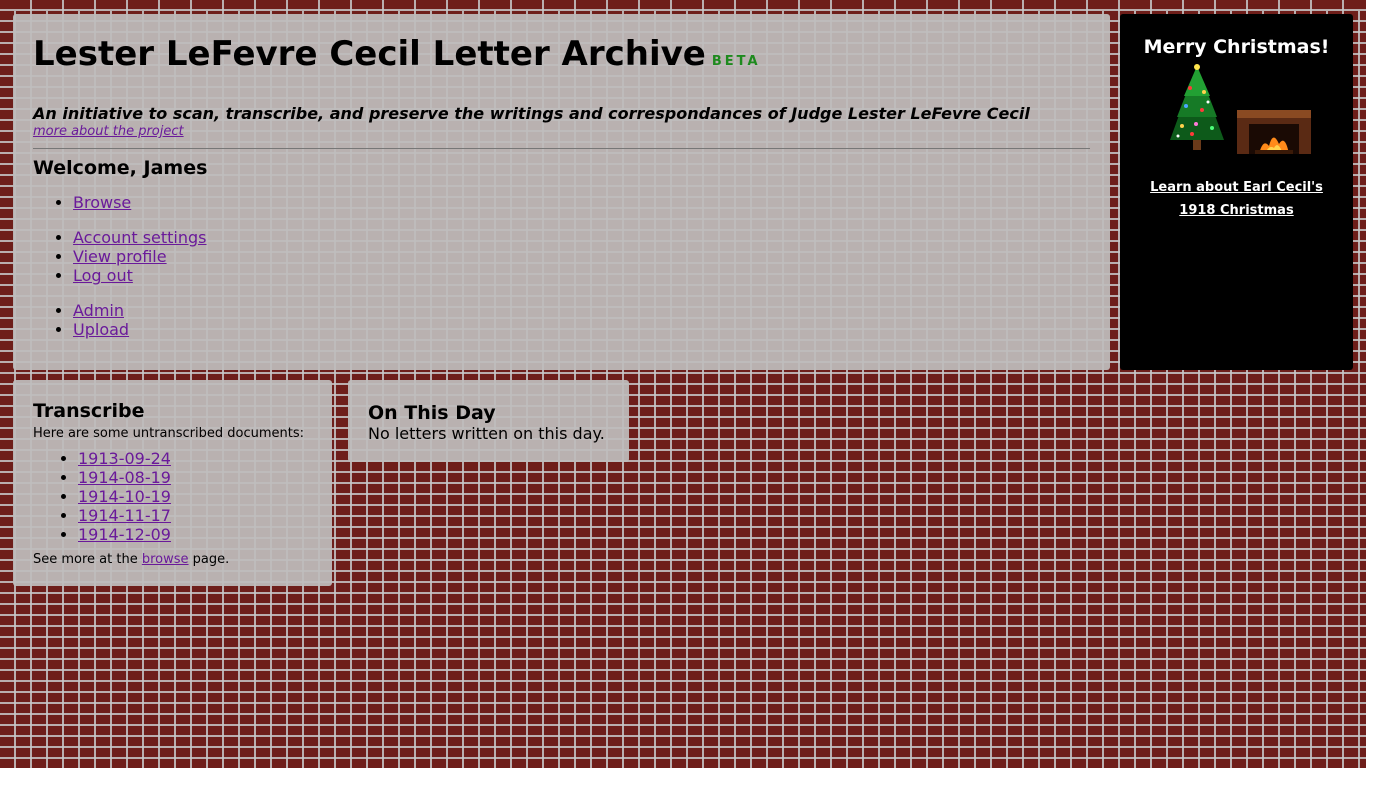 This screenshot has width=1390, height=796. I want to click on see-more-suffix: page., so click(211, 559).